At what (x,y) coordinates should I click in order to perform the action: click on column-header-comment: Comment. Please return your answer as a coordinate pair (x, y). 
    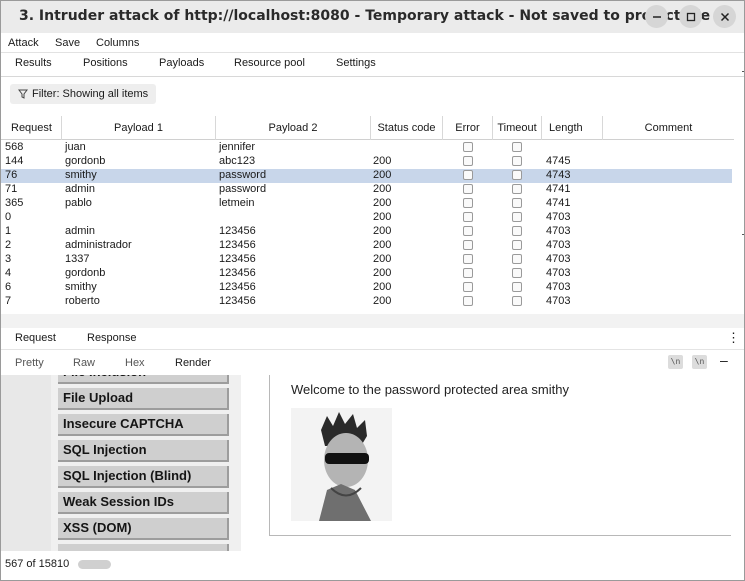
    Looking at the image, I should click on (668, 128).